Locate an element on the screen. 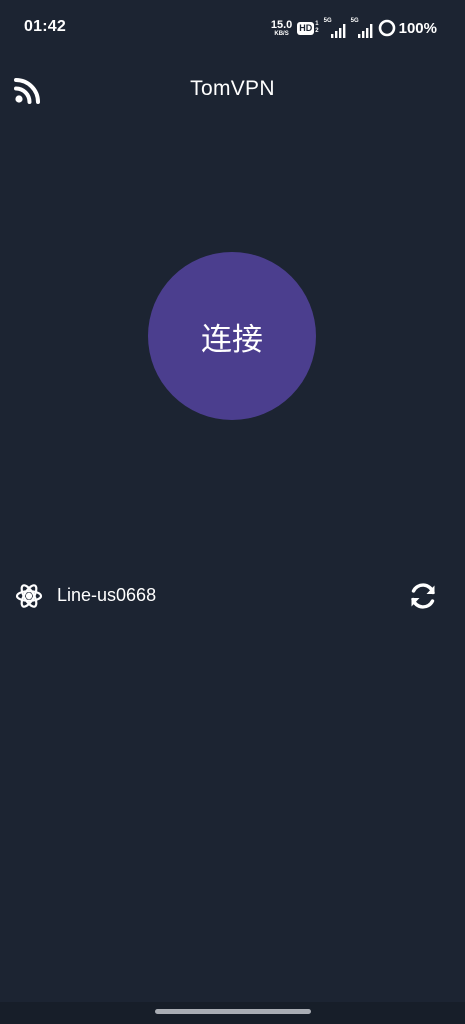 Image resolution: width=465 pixels, height=1024 pixels. signal-sim2-icon: 5G is located at coordinates (362, 28).